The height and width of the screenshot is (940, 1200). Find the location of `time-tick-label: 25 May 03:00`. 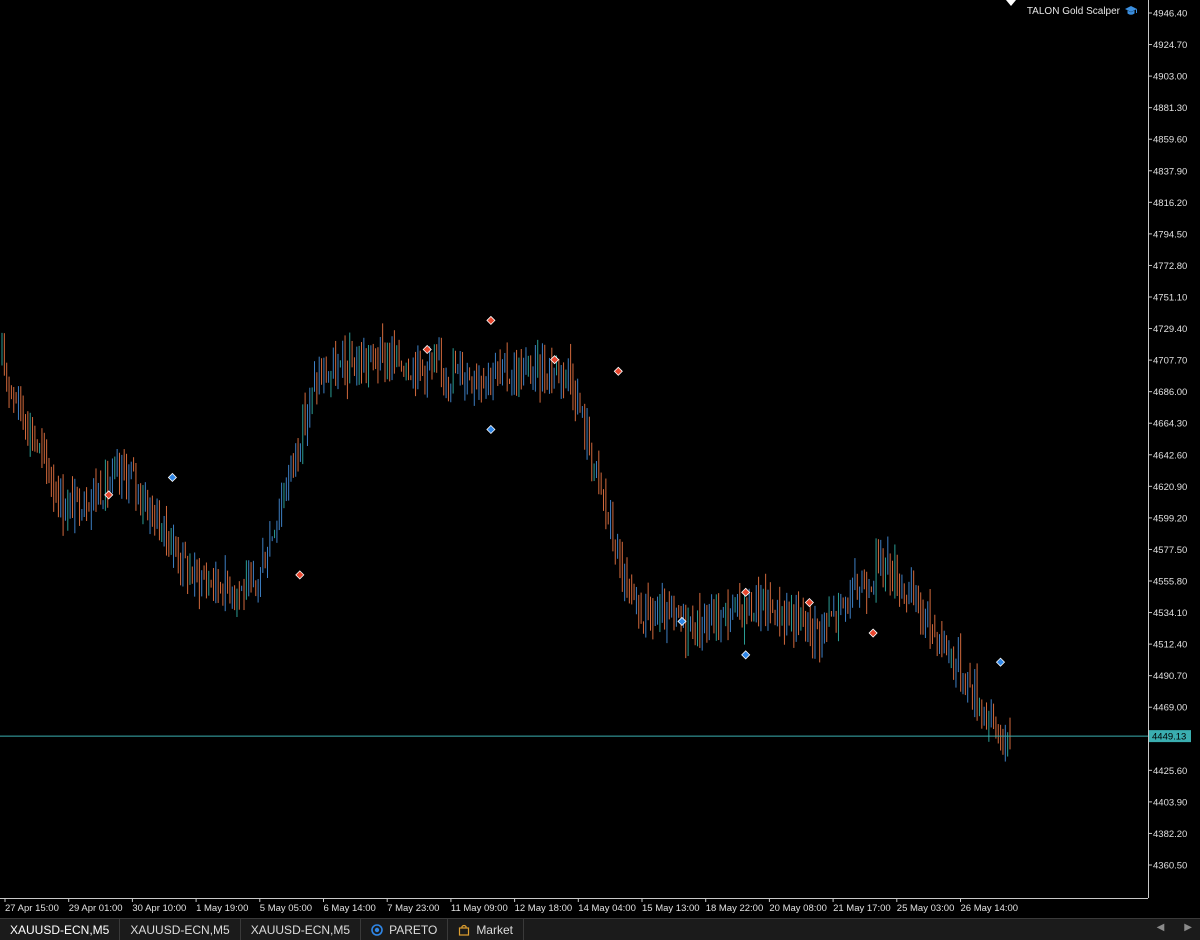

time-tick-label: 25 May 03:00 is located at coordinates (926, 908).